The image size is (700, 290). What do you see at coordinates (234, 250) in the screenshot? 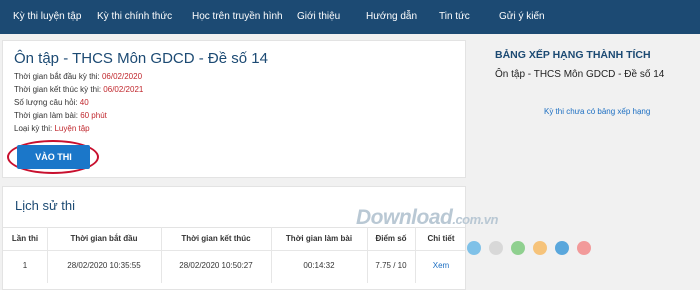
I see `table-header-divider` at bounding box center [234, 250].